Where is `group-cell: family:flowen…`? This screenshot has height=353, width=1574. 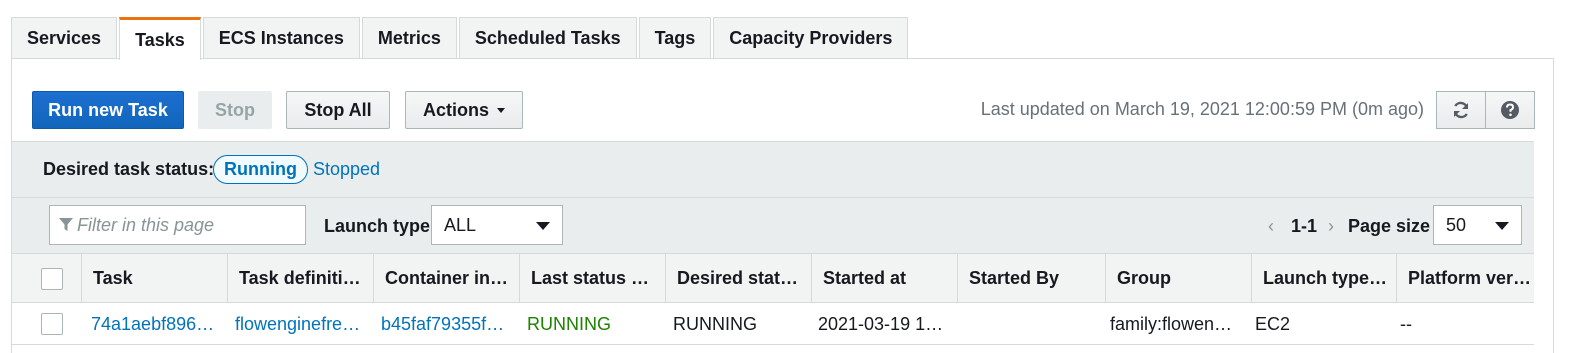
group-cell: family:flowen… is located at coordinates (1171, 323).